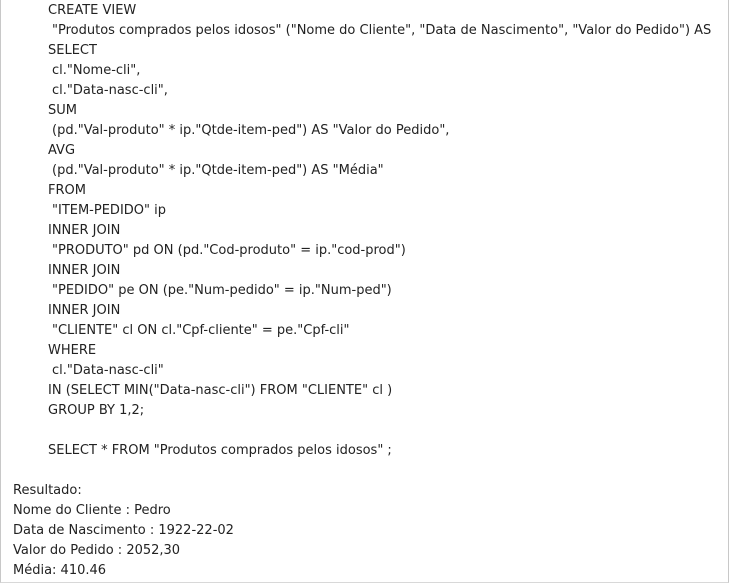 The width and height of the screenshot is (732, 583). Describe the element at coordinates (84, 270) in the screenshot. I see `sql-join-keyword-2: INNER JOIN` at that location.